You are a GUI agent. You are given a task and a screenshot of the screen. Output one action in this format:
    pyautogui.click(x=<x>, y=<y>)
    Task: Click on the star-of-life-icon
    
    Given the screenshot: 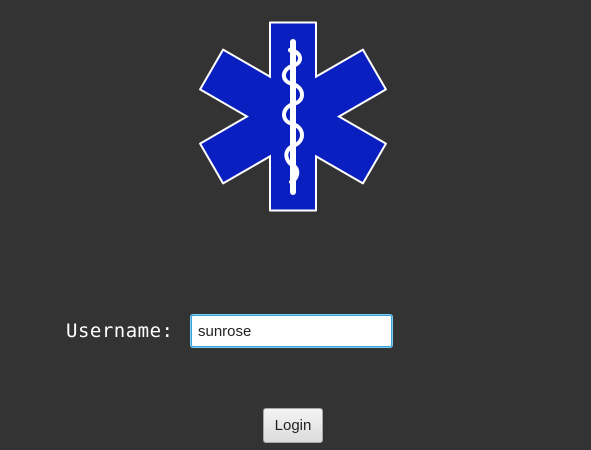 What is the action you would take?
    pyautogui.click(x=293, y=116)
    